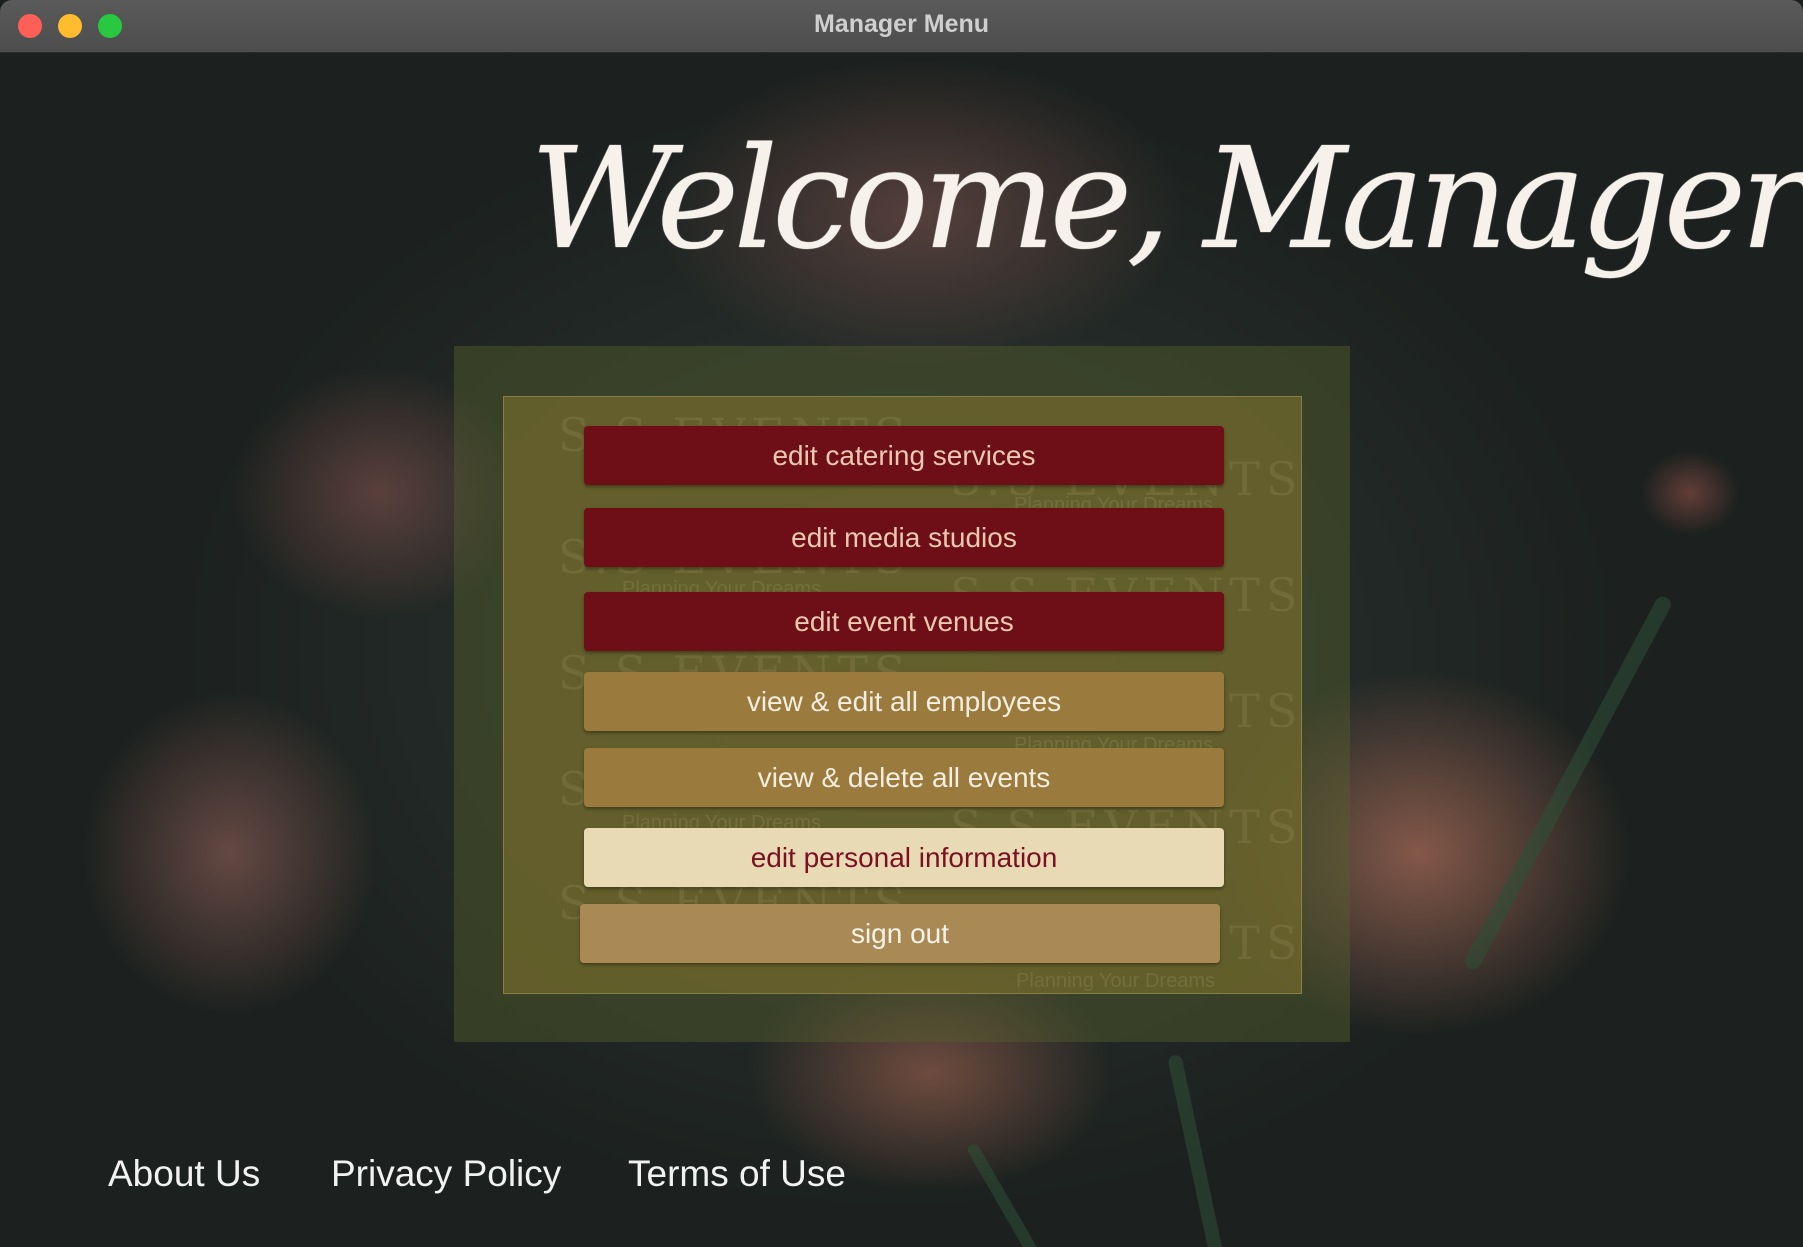 This screenshot has height=1247, width=1803. I want to click on edit-catering-services-button: edit catering services, so click(904, 455).